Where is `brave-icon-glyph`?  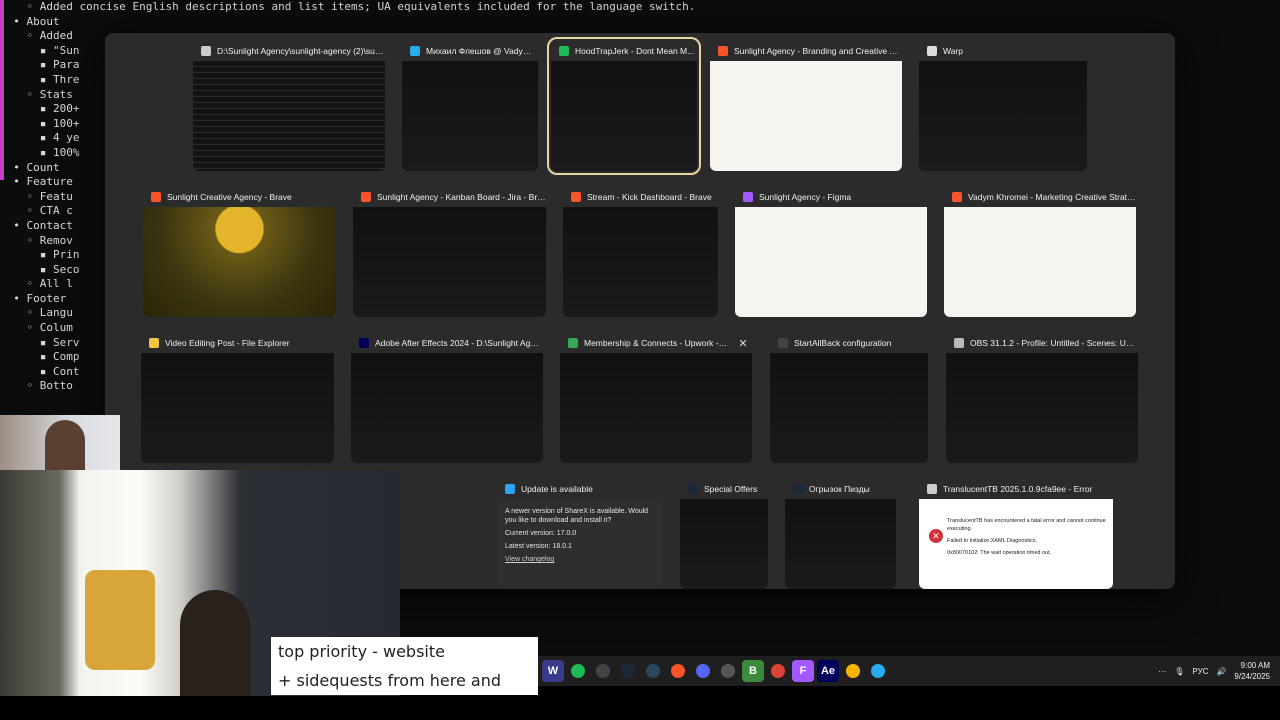
brave-icon-glyph is located at coordinates (678, 671).